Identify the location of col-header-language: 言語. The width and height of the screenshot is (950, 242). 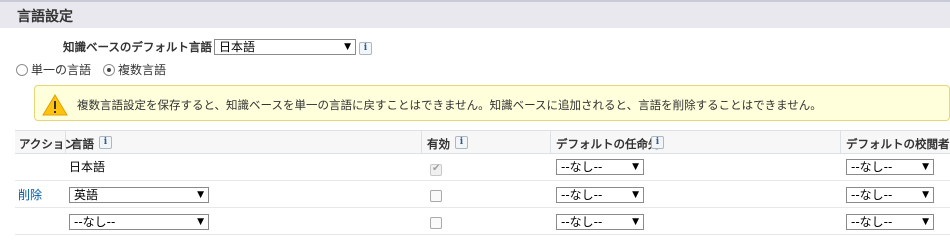
(82, 144).